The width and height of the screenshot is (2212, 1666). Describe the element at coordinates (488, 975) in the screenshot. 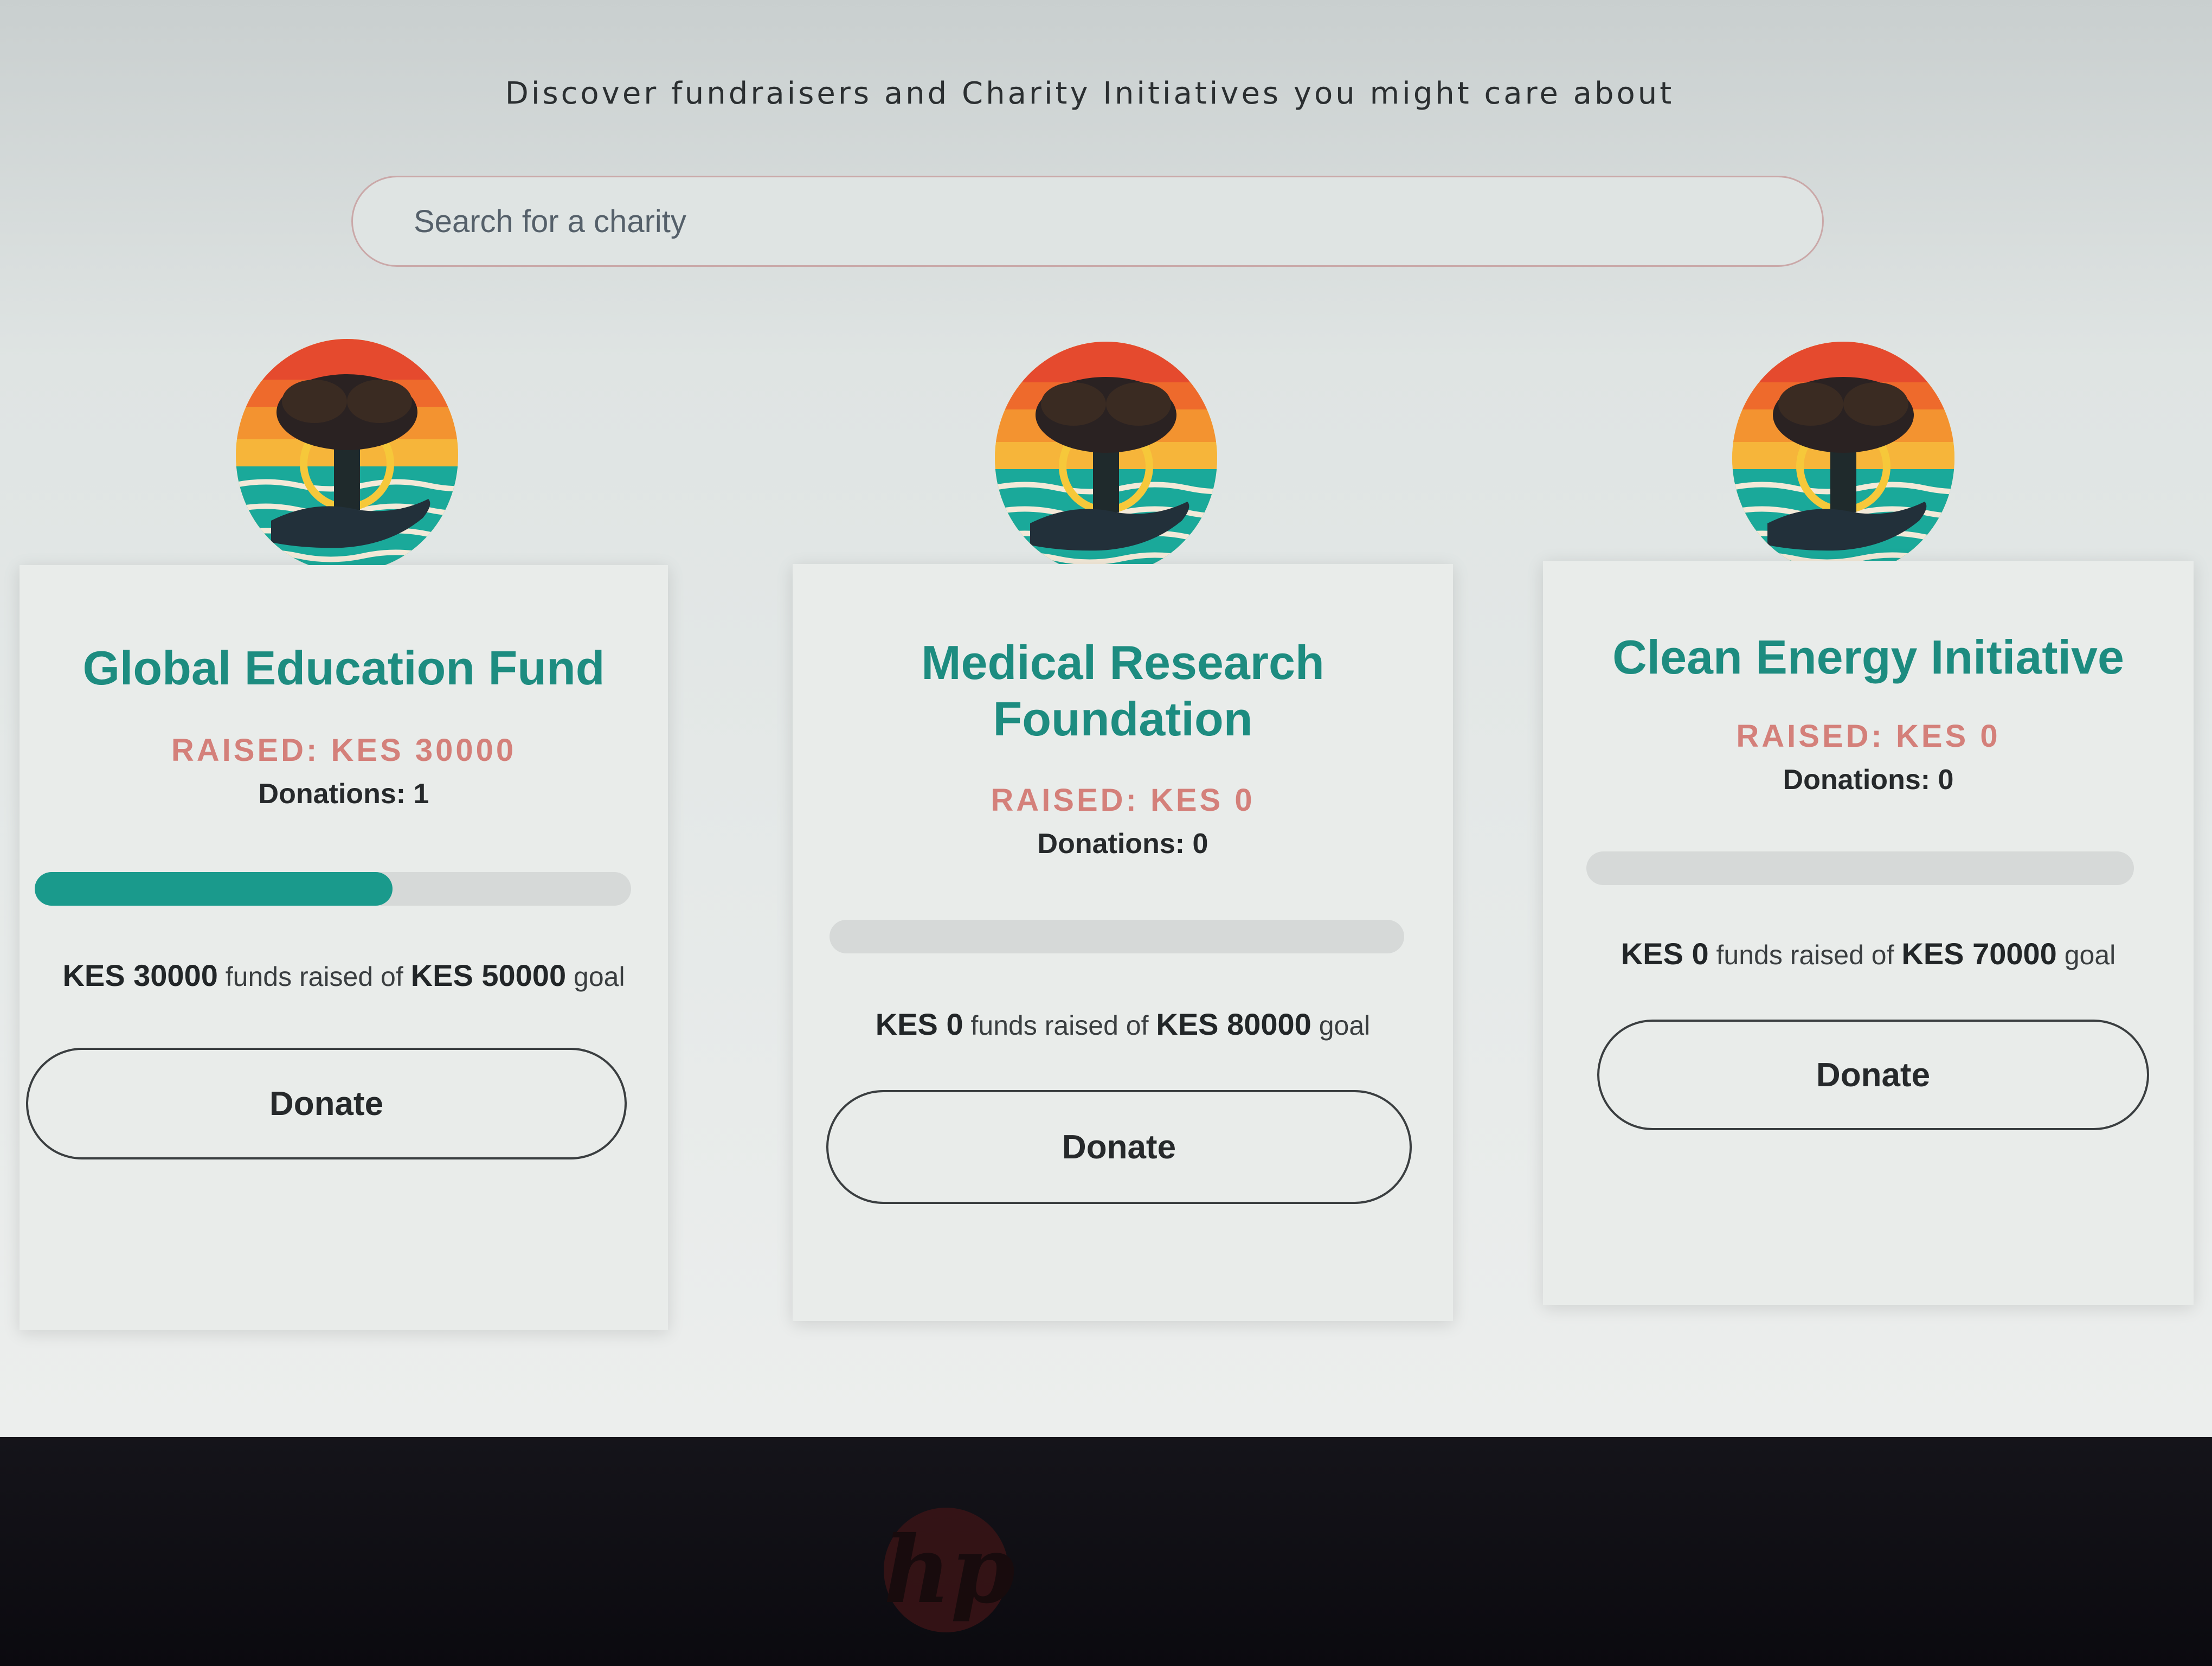

I see `goal-value: KES 50000` at that location.